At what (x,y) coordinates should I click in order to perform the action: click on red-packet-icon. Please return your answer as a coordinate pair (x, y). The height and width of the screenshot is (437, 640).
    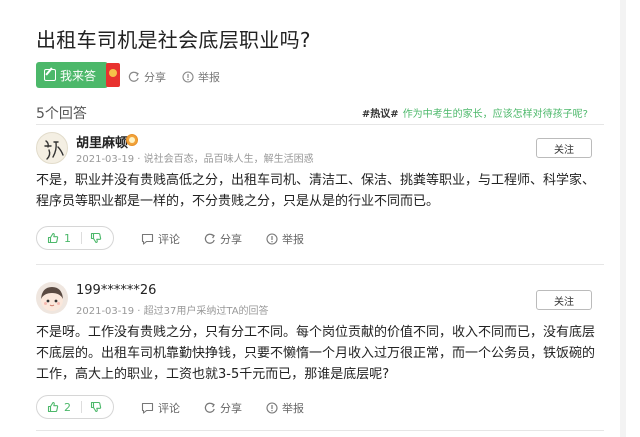
    Looking at the image, I should click on (113, 75).